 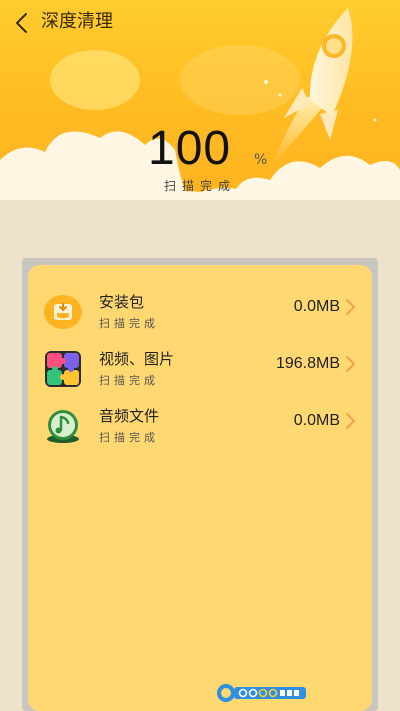 I want to click on gogo-watermark-logo, so click(x=261, y=693).